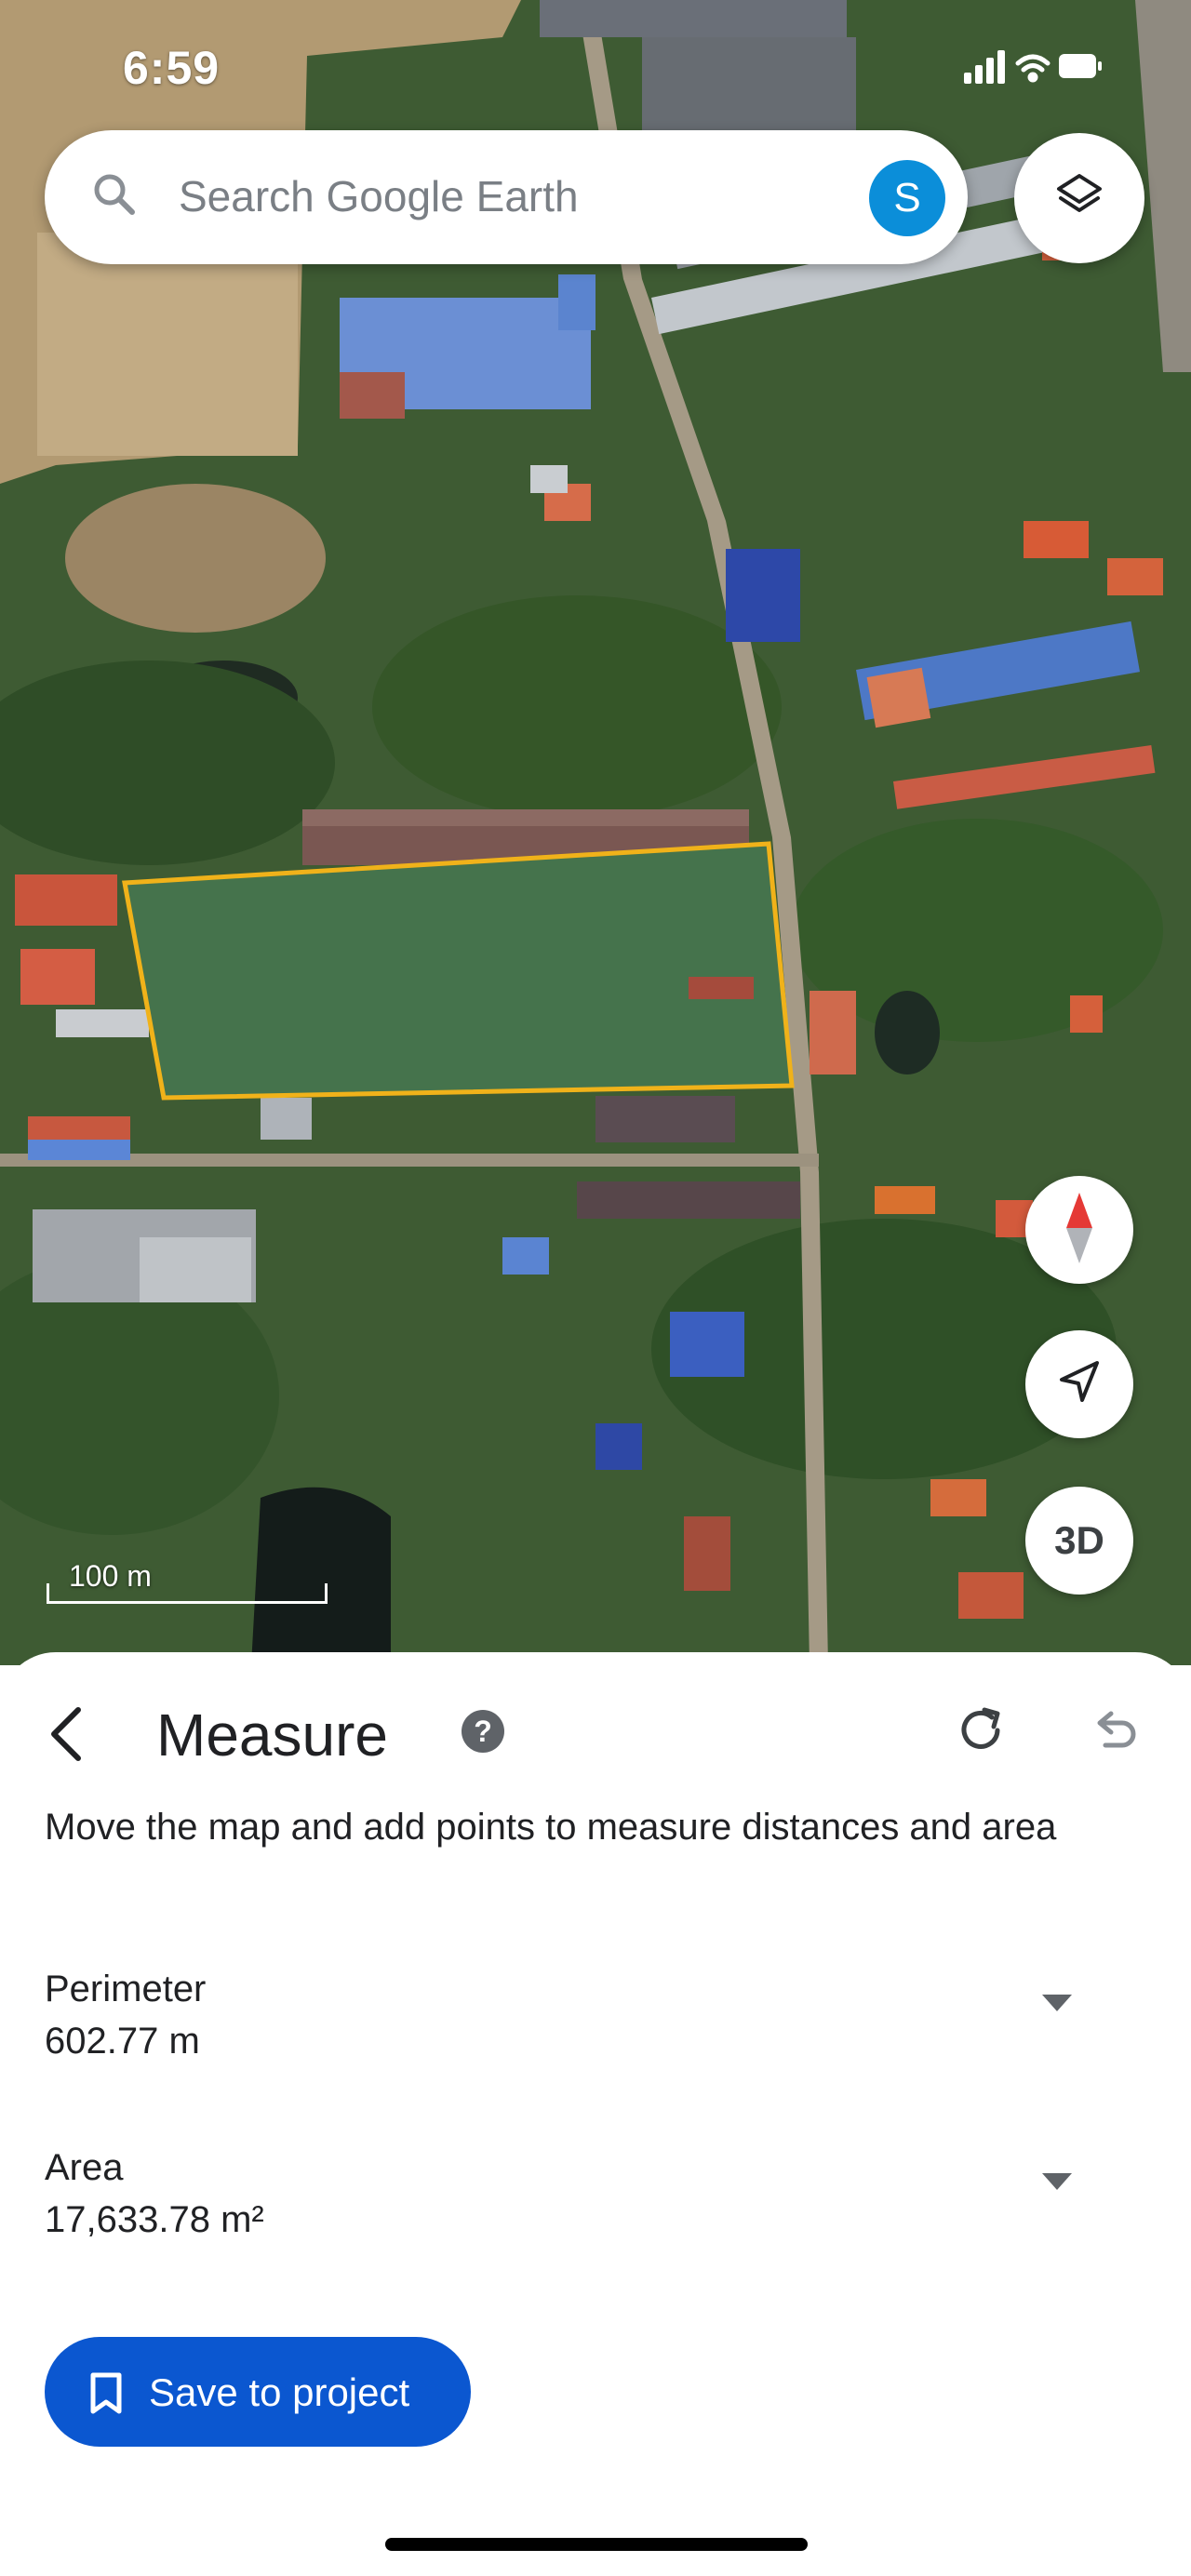  I want to click on back-button, so click(66, 1735).